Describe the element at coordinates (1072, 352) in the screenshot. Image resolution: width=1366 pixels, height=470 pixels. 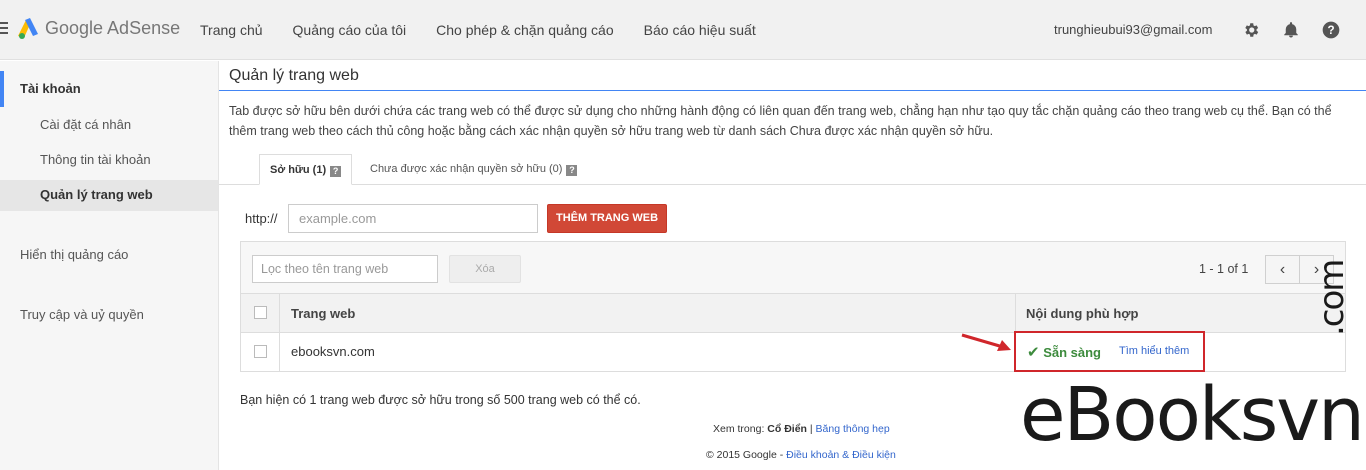
I see `ready-status-label: Sẵn sàng` at that location.